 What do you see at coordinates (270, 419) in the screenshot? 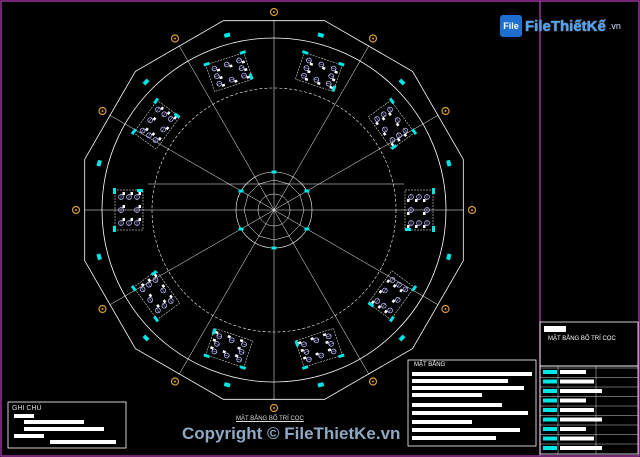
I see `plan-title: MẶT BẰNG BỐ TRÍ CỌC` at bounding box center [270, 419].